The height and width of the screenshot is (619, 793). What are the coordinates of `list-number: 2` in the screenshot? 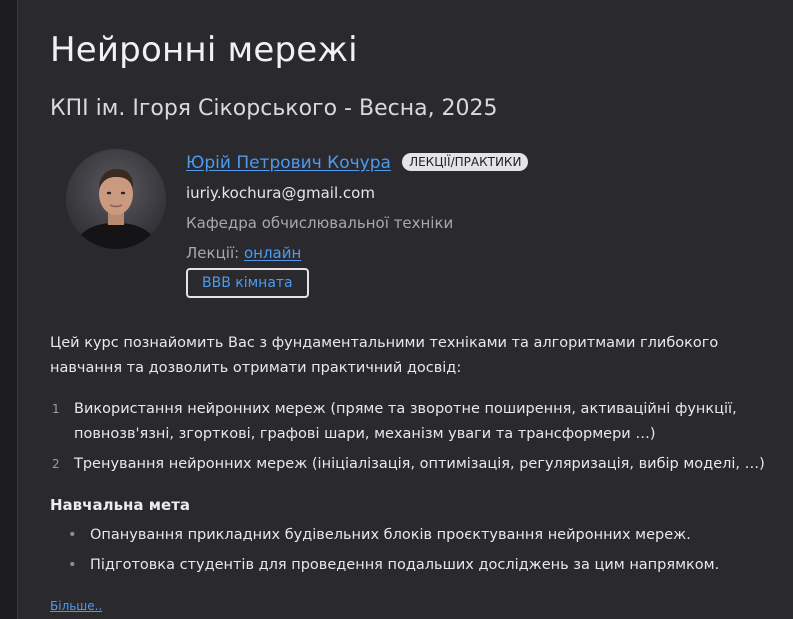 It's located at (56, 464).